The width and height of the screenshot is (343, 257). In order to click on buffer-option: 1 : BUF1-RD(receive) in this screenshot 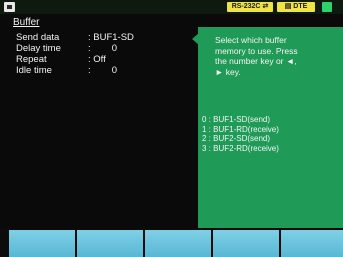, I will do `click(272, 130)`.